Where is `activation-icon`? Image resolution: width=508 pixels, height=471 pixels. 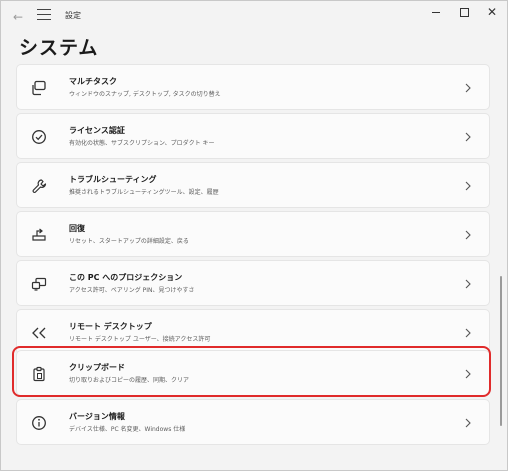 activation-icon is located at coordinates (39, 137).